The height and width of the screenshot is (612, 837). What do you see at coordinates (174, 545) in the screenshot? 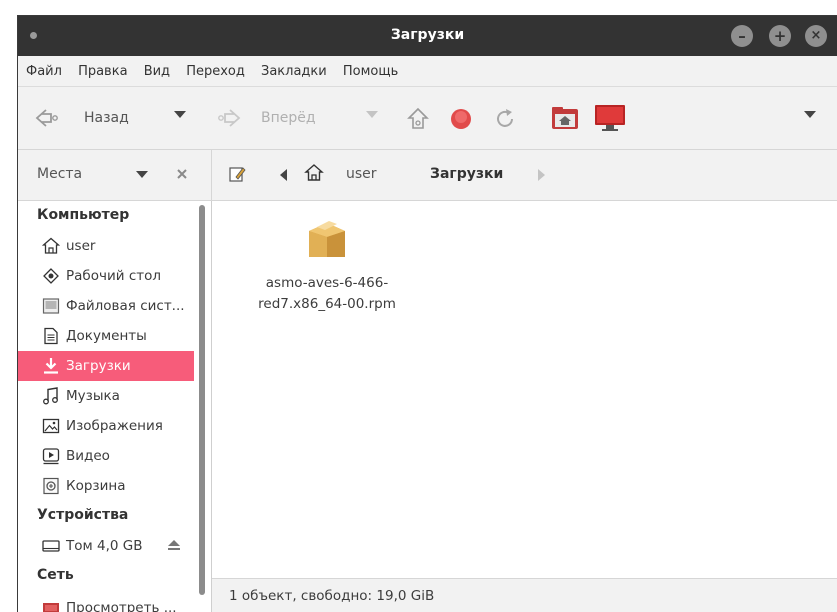
I see `eject-icon` at bounding box center [174, 545].